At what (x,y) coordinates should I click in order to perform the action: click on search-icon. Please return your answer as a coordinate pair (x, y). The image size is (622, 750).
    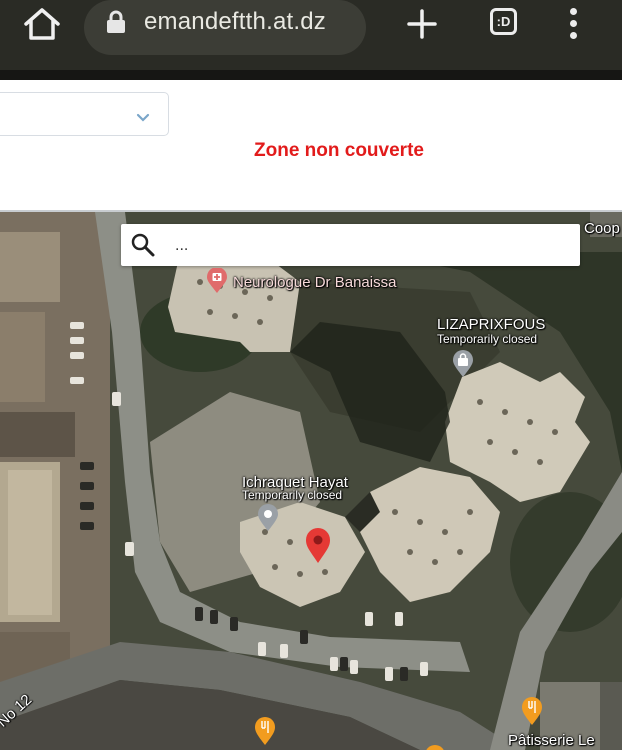
    Looking at the image, I should click on (143, 245).